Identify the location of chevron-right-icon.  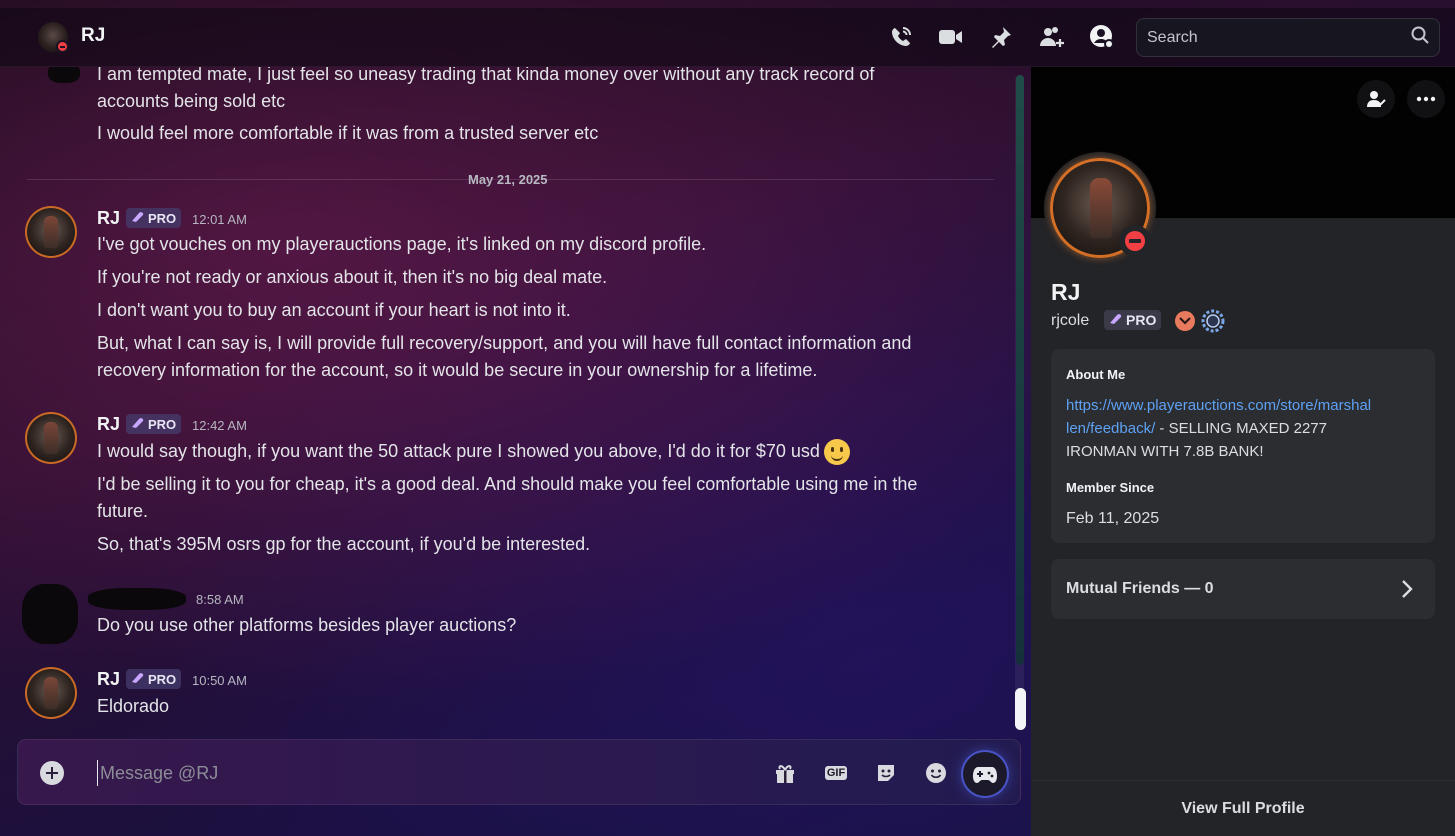
(1407, 591).